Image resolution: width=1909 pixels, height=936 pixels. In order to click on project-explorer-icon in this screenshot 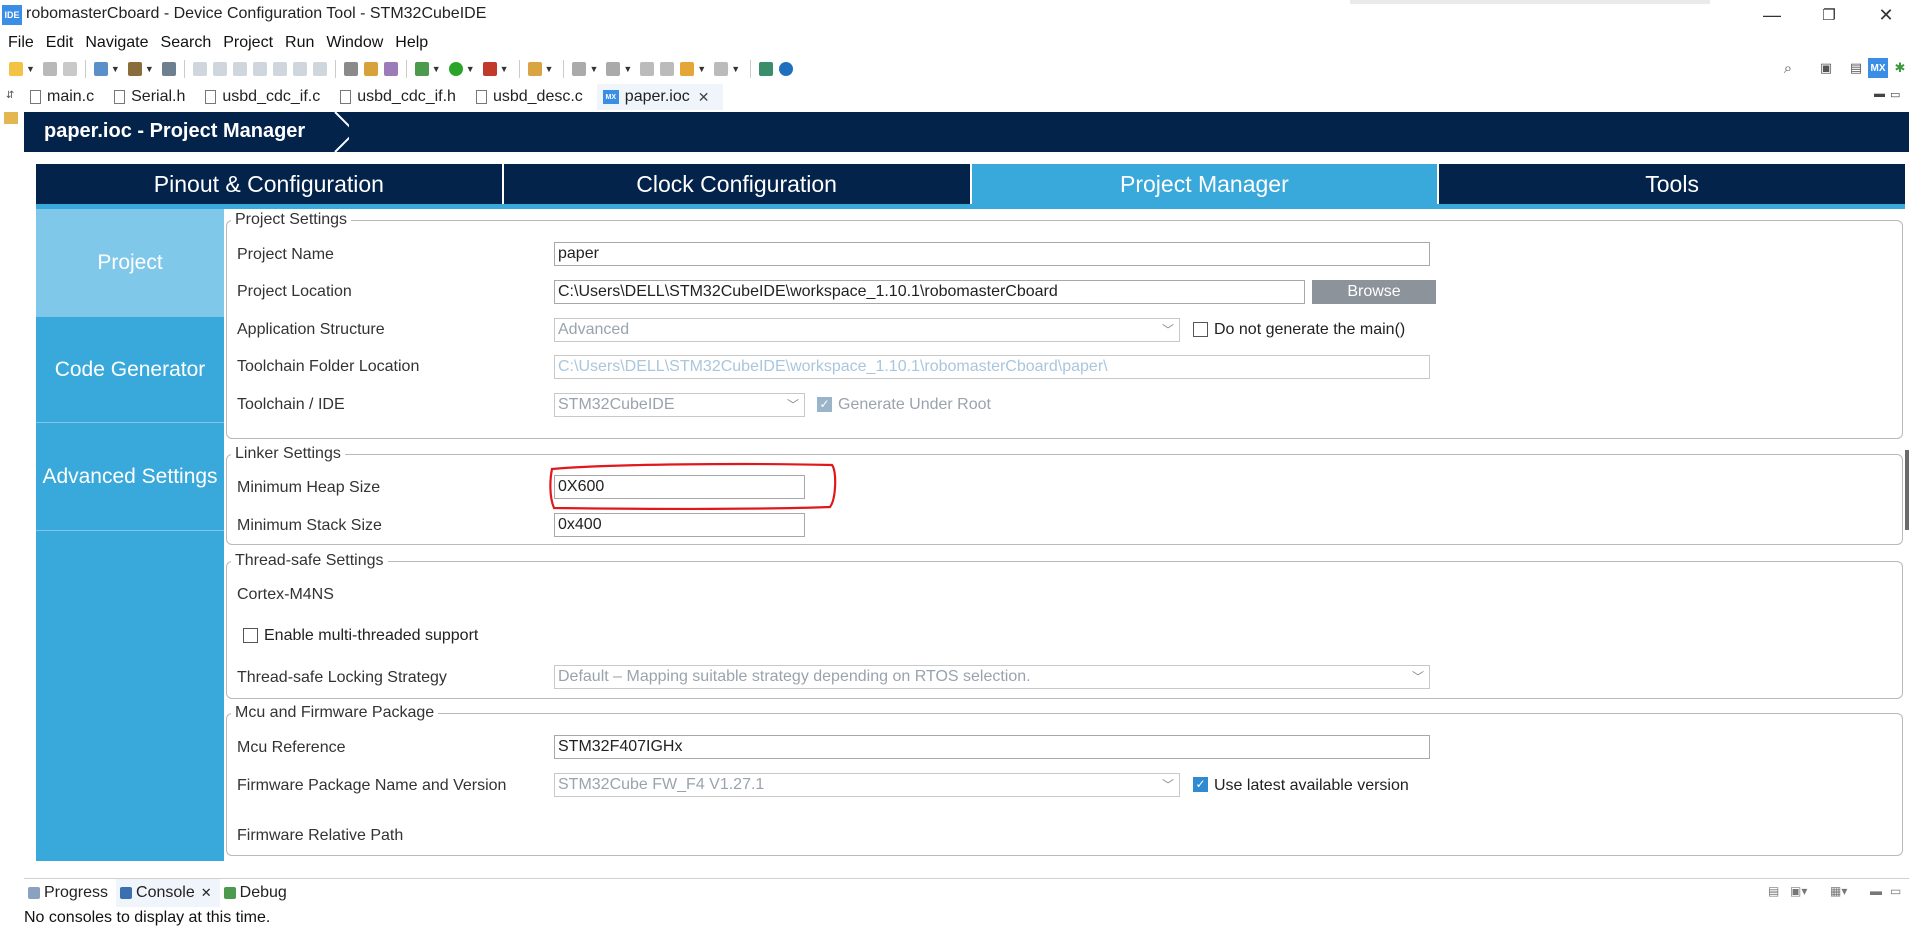, I will do `click(11, 118)`.